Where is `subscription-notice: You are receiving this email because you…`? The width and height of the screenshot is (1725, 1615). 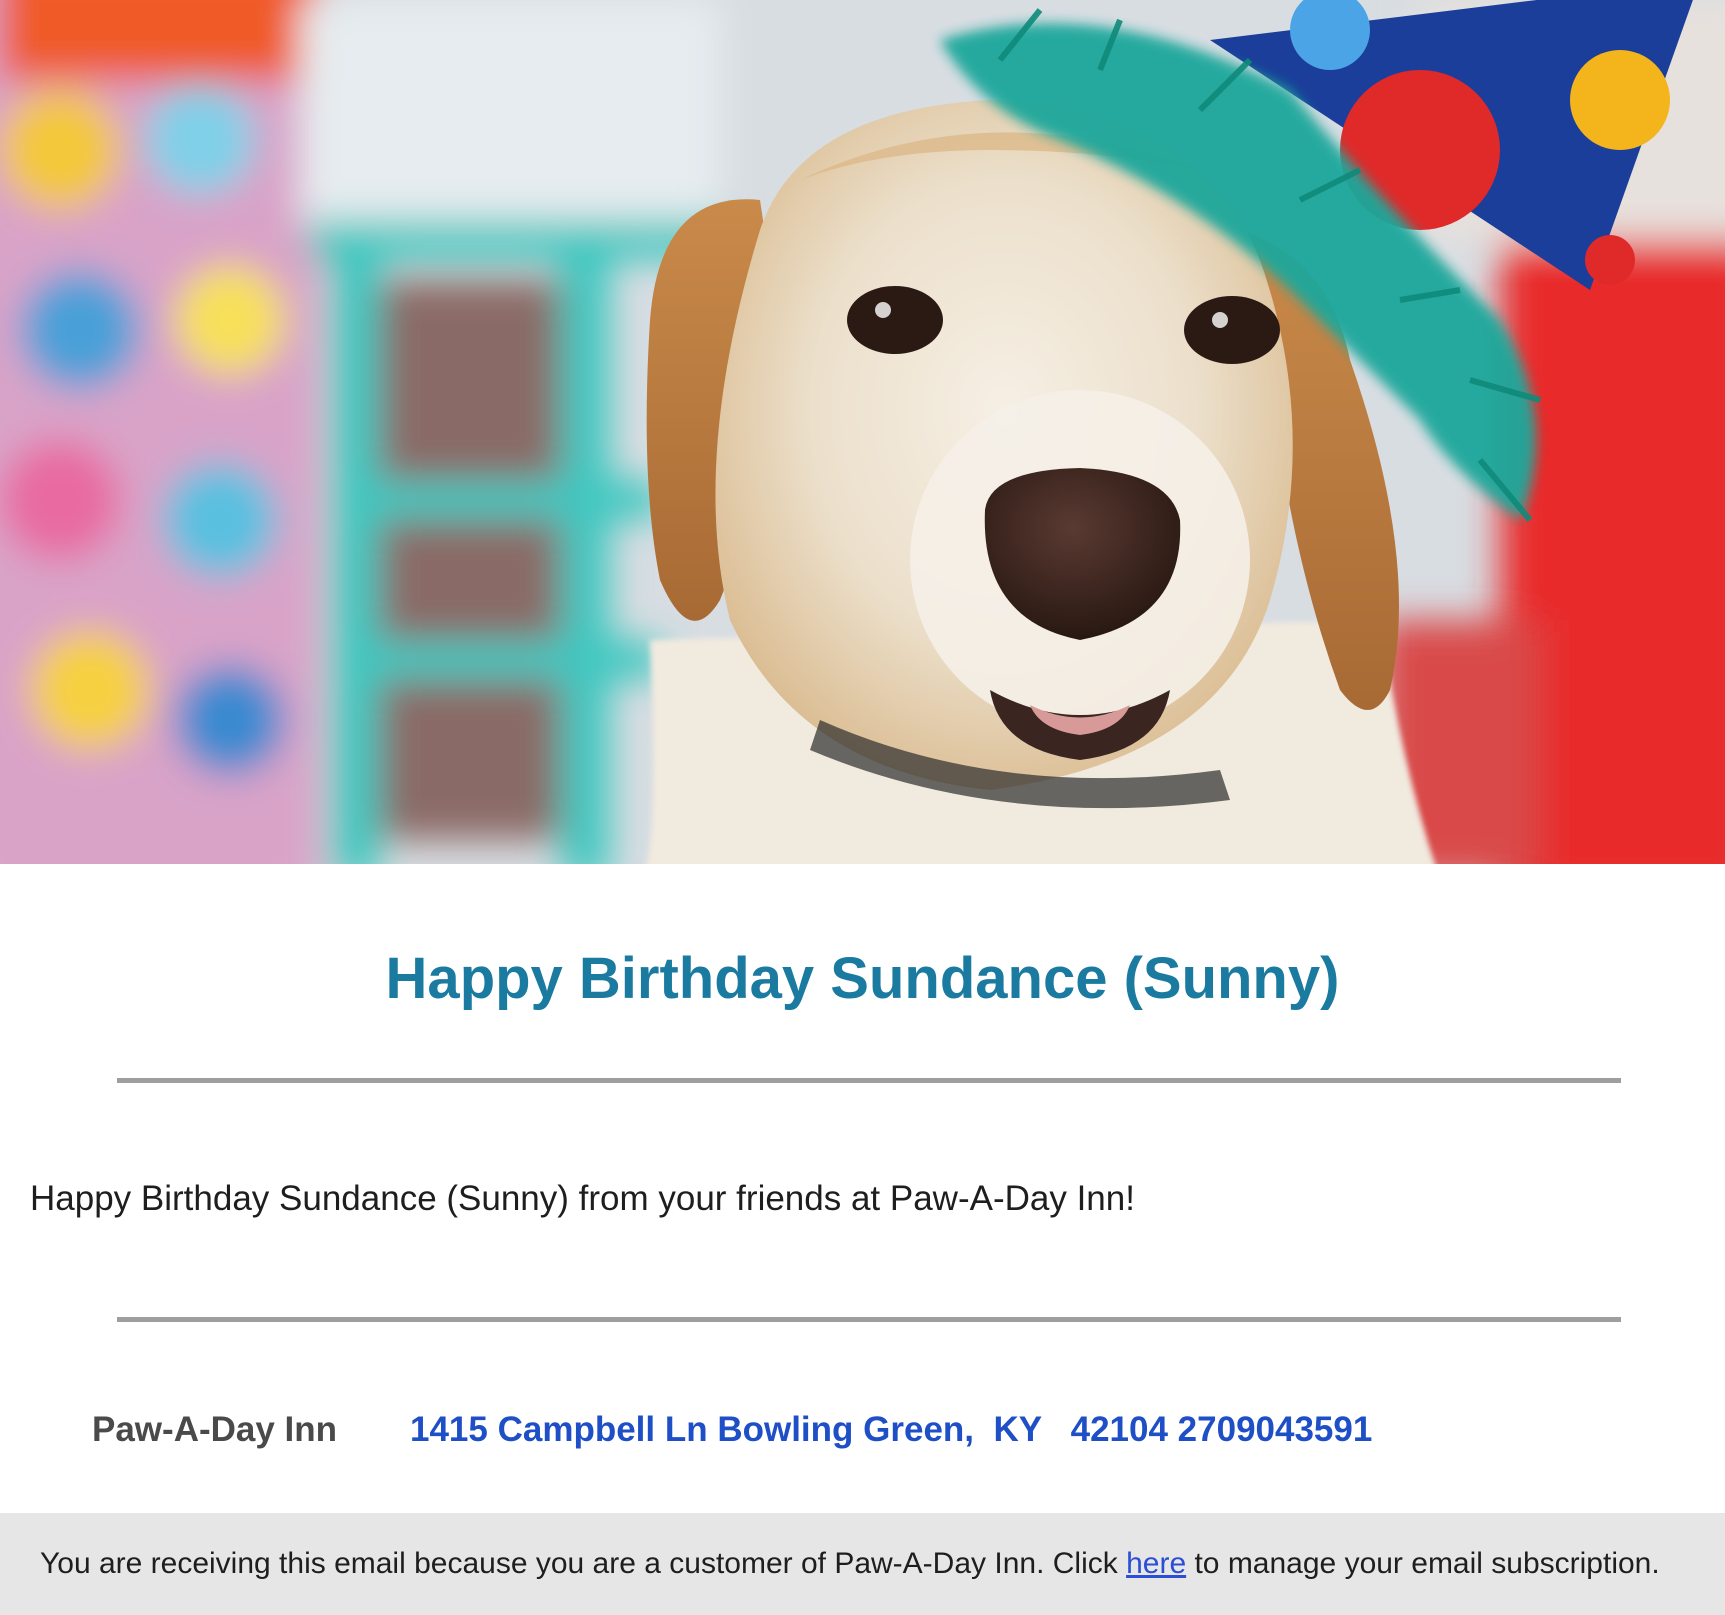
subscription-notice: You are receiving this email because you… is located at coordinates (862, 1564).